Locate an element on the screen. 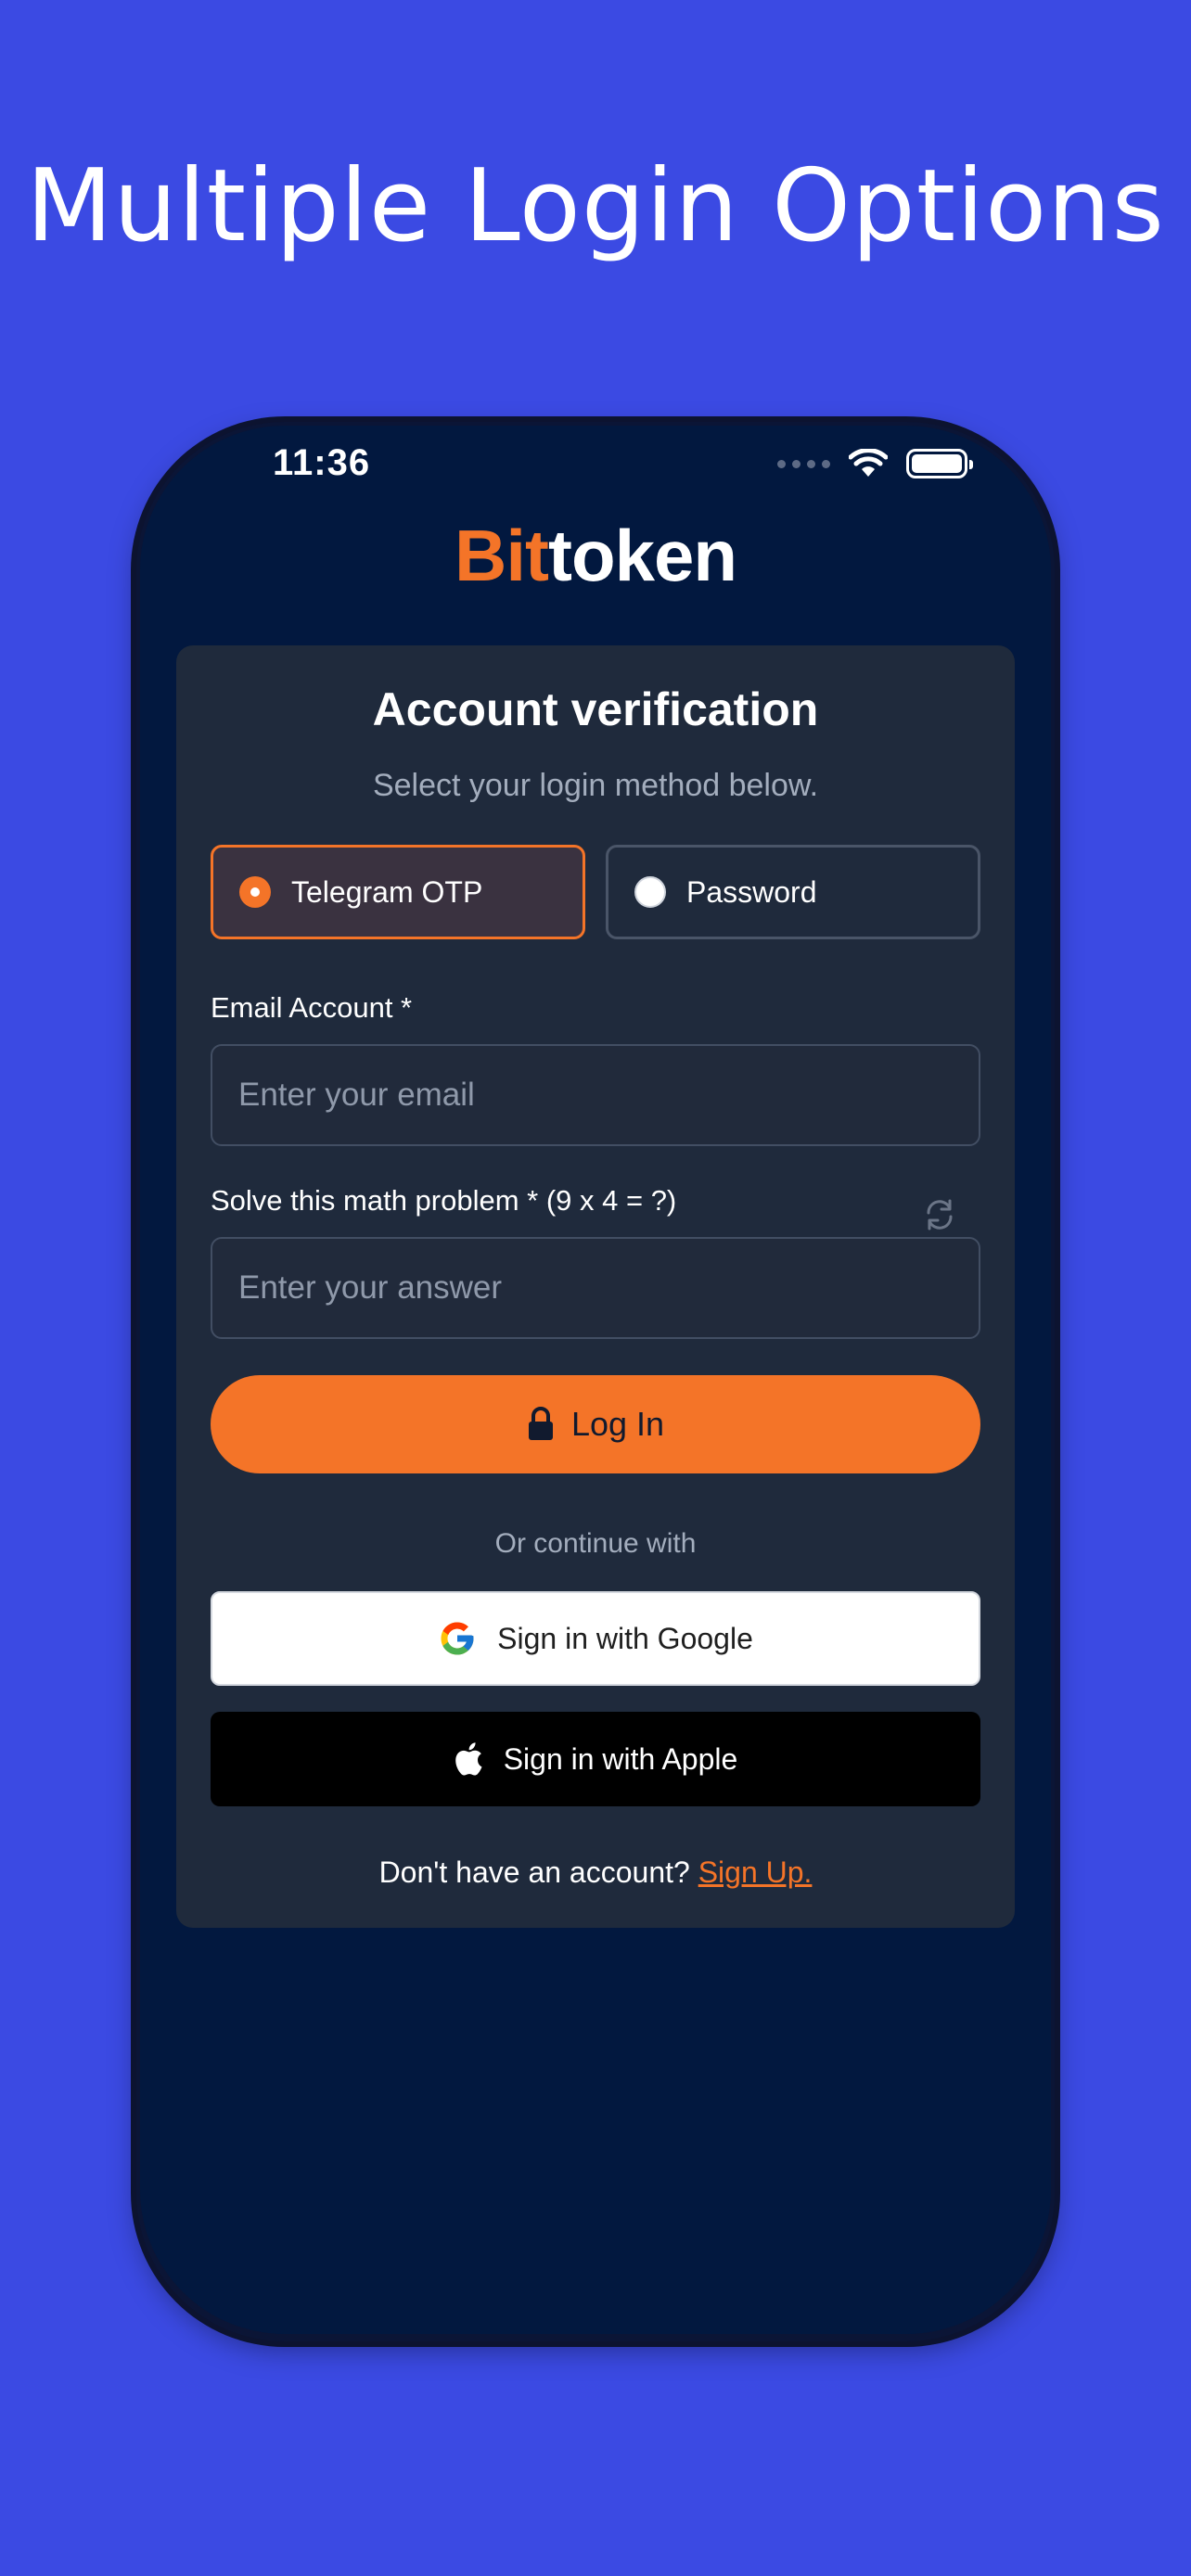 The height and width of the screenshot is (2576, 1191). google-signin-label: Sign in with Google is located at coordinates (625, 1638).